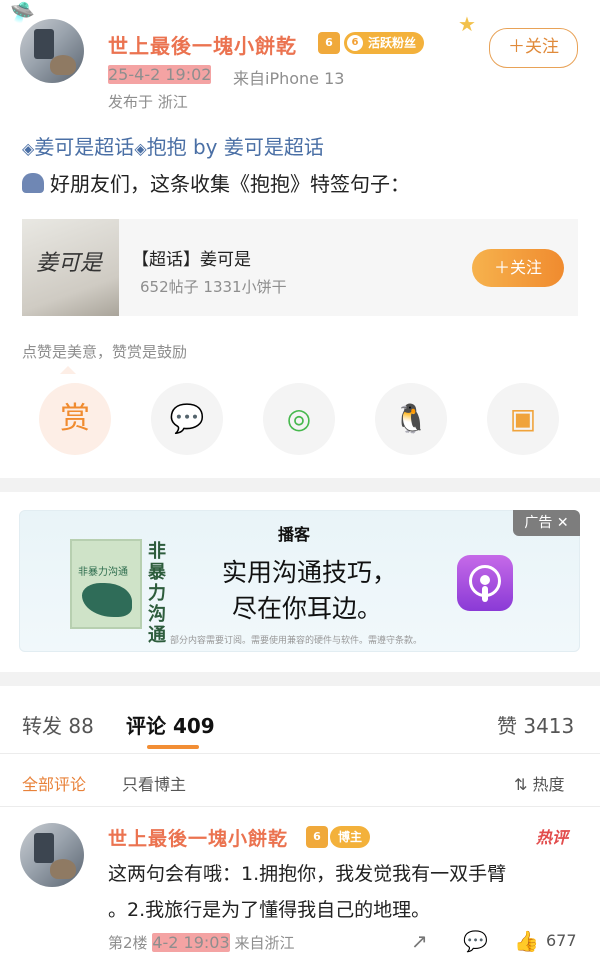 This screenshot has width=600, height=963. What do you see at coordinates (230, 184) in the screenshot?
I see `post-body-text: 好朋友们，这条收集《抱抱》特签句子：` at bounding box center [230, 184].